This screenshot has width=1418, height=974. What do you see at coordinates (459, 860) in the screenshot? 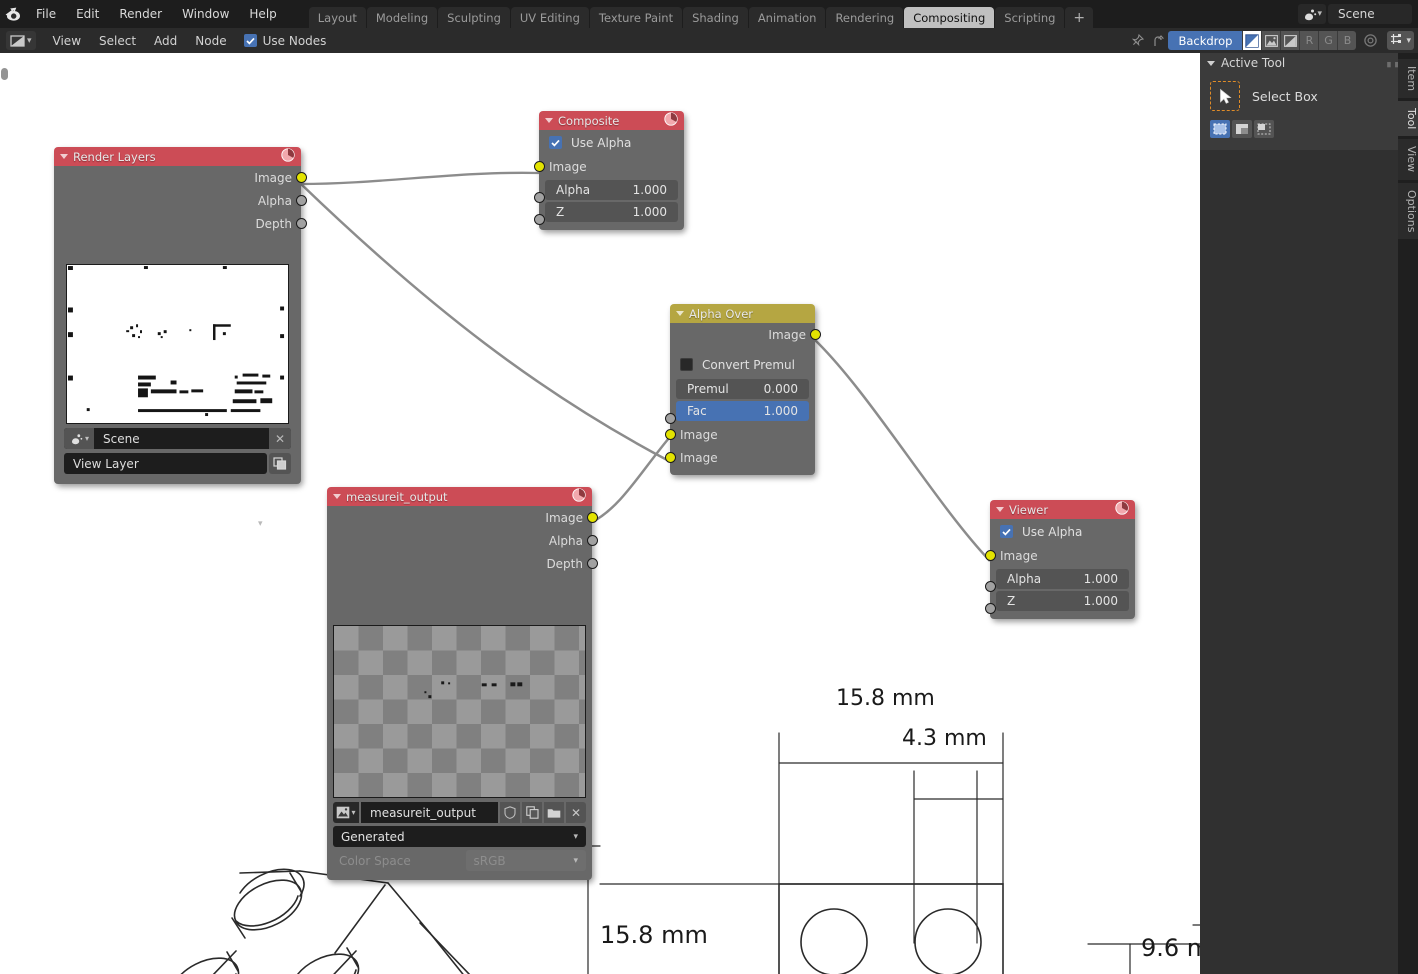
I see `color-space-row: Color Space sRGB ▾` at bounding box center [459, 860].